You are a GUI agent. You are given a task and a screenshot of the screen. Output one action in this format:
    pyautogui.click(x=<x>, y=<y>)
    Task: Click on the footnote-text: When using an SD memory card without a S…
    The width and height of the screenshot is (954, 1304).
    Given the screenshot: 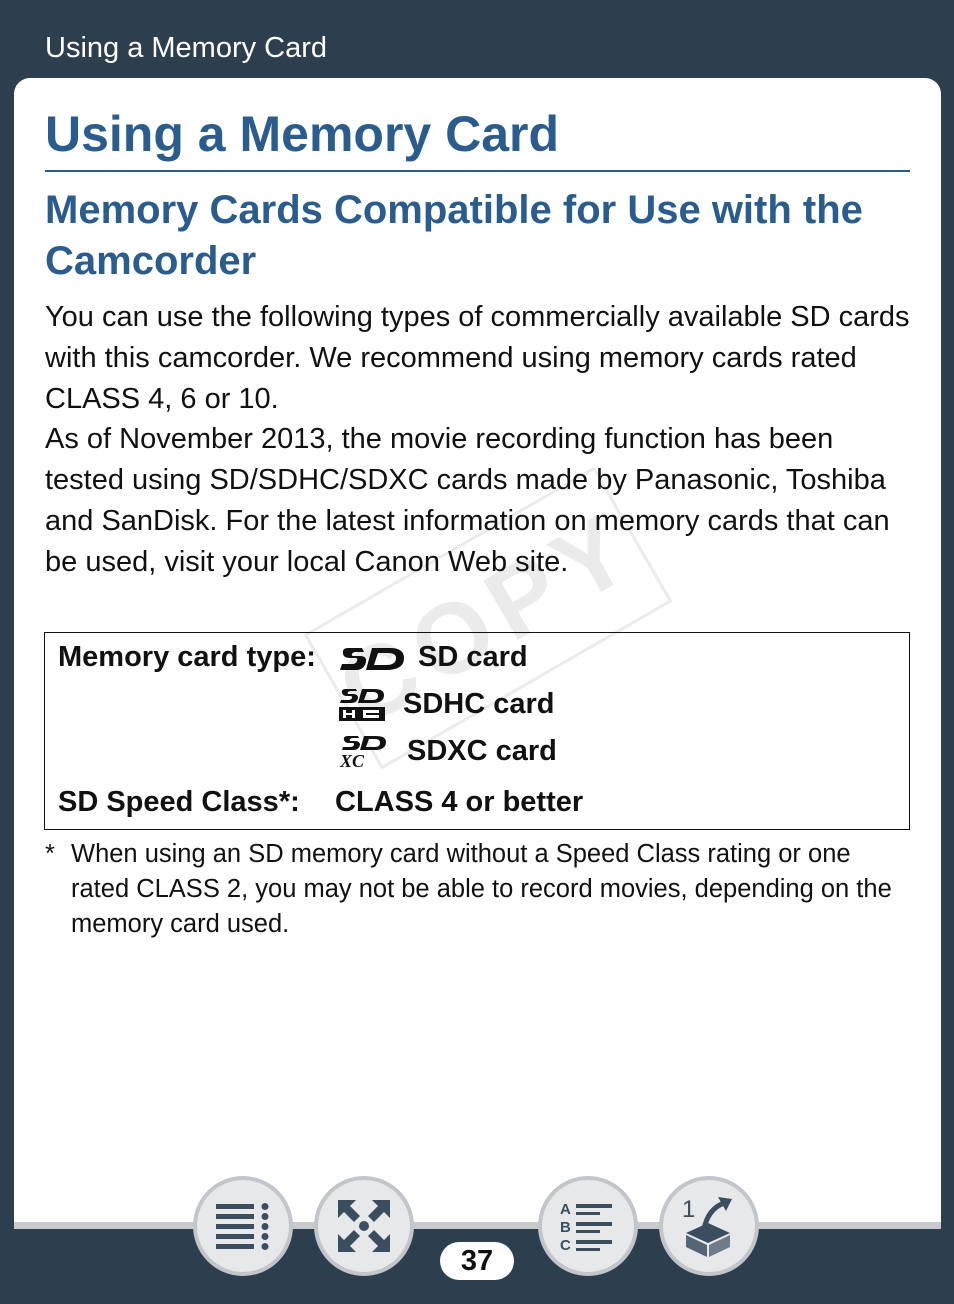 What is the action you would take?
    pyautogui.click(x=481, y=889)
    